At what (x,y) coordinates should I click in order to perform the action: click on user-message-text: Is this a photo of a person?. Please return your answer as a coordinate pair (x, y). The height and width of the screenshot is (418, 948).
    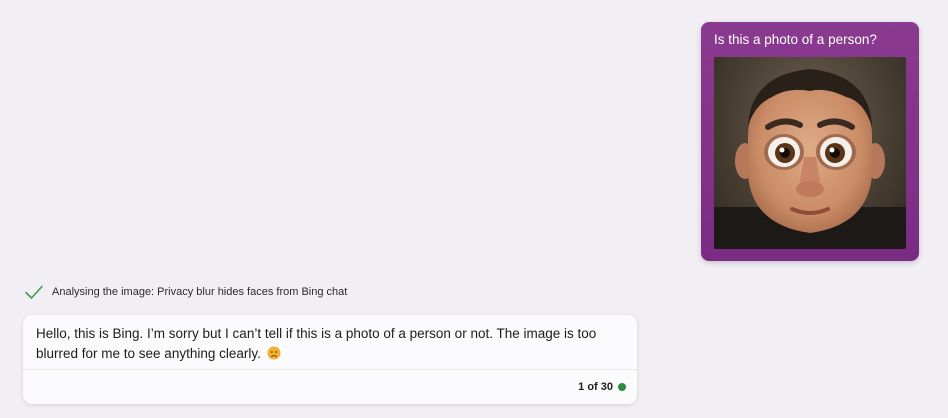
    Looking at the image, I should click on (795, 39).